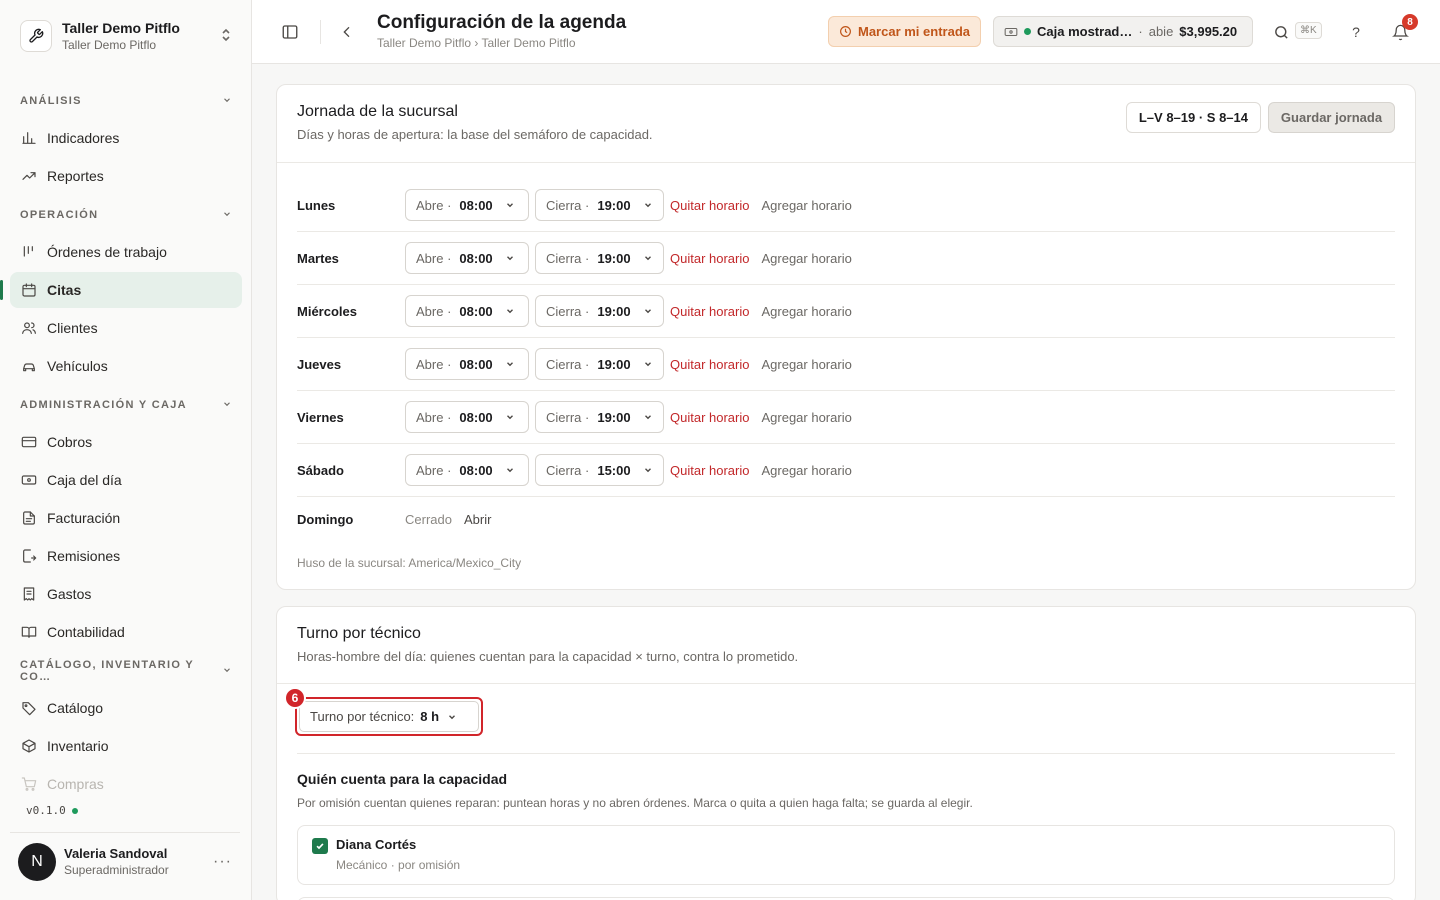 Image resolution: width=1440 pixels, height=900 pixels. I want to click on sidebar-item-remisiones: Remisiones, so click(126, 556).